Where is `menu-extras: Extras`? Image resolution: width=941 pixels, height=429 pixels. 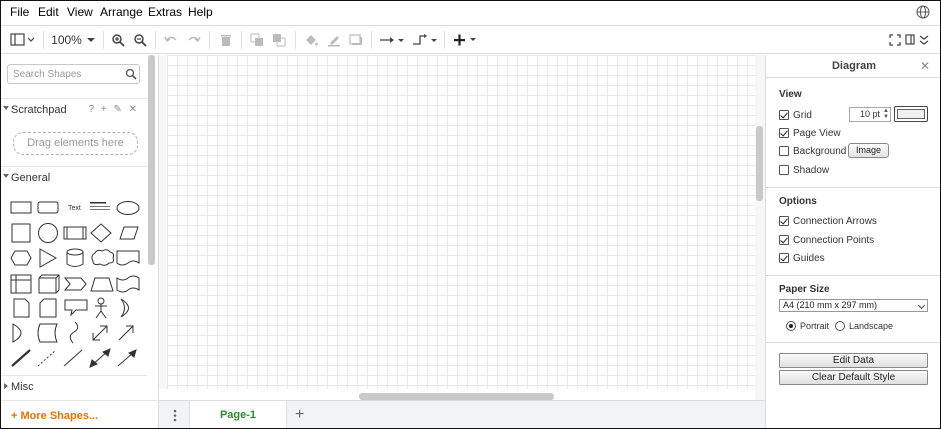
menu-extras: Extras is located at coordinates (165, 12).